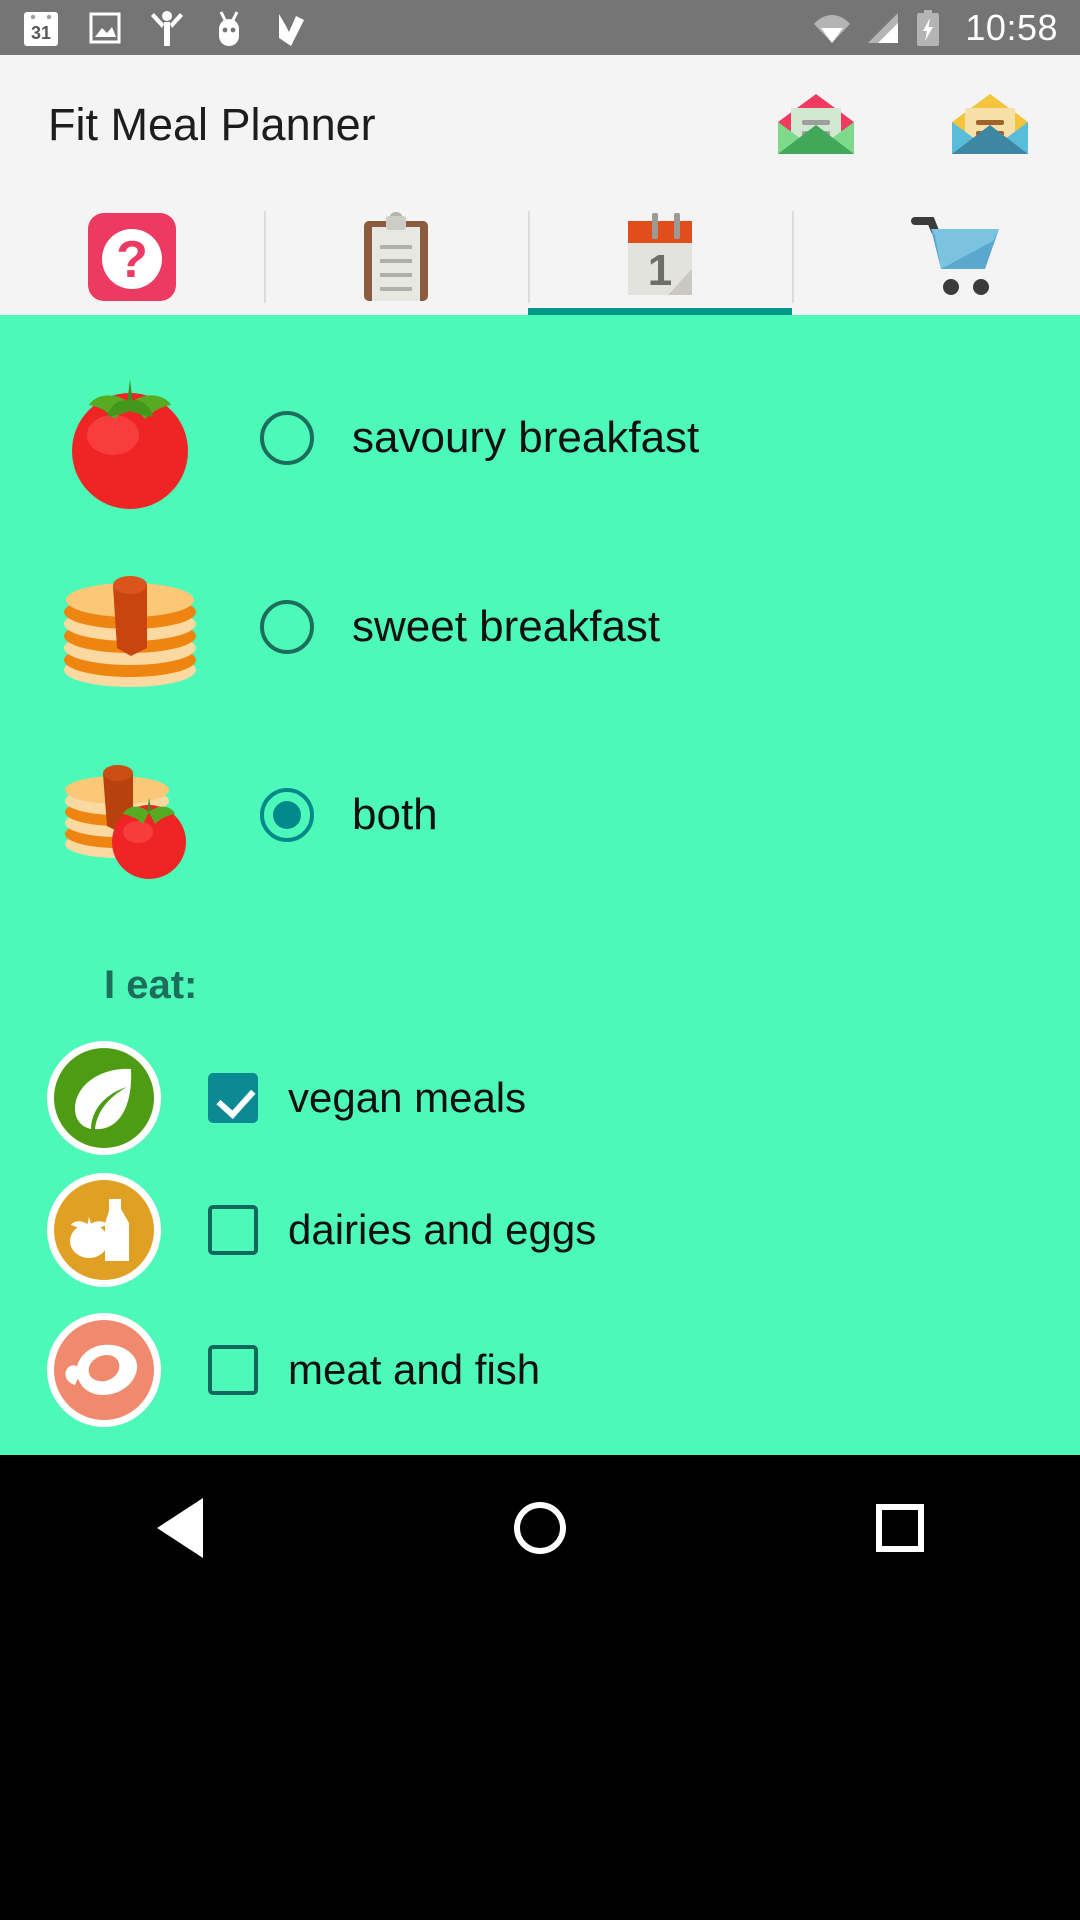  I want to click on svg-text: 1, so click(660, 270).